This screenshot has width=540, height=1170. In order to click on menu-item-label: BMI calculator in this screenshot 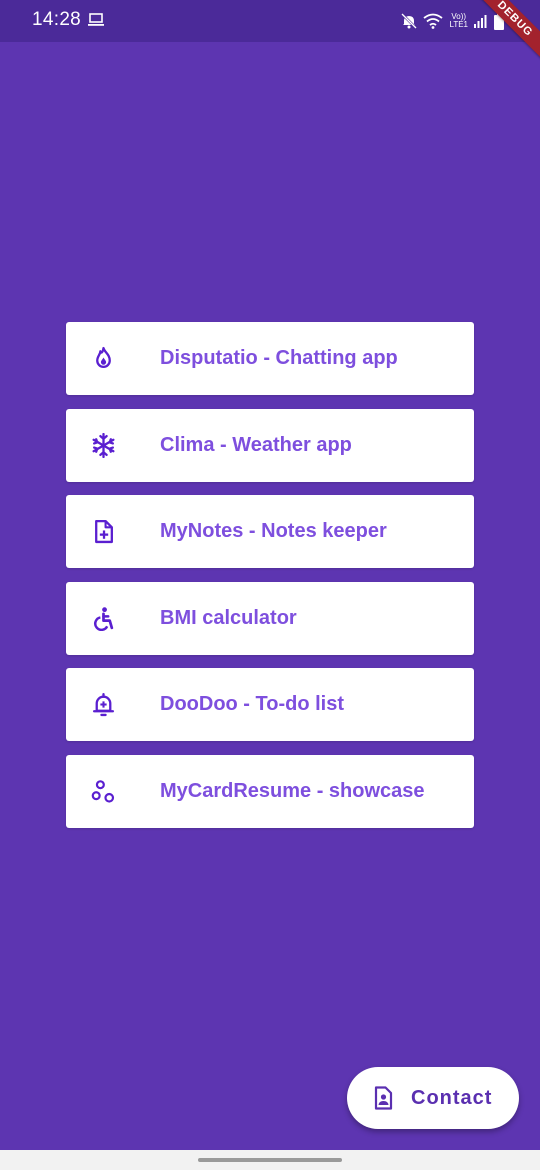, I will do `click(228, 617)`.